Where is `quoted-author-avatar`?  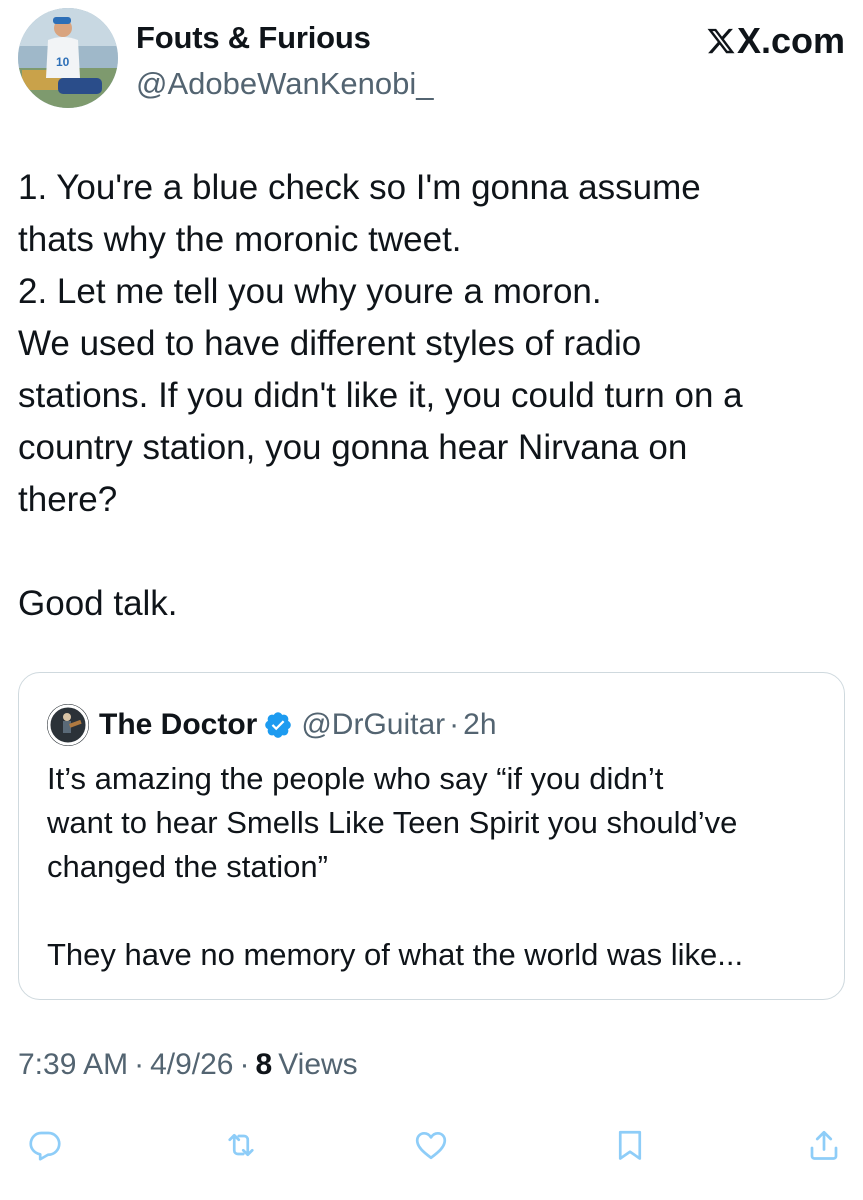
quoted-author-avatar is located at coordinates (68, 725).